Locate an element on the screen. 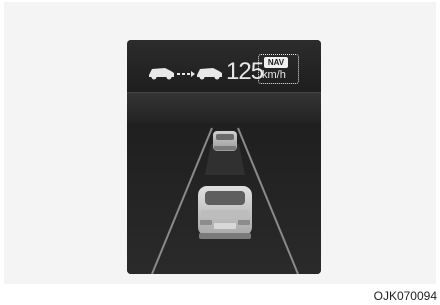  own-vehicle is located at coordinates (225, 212).